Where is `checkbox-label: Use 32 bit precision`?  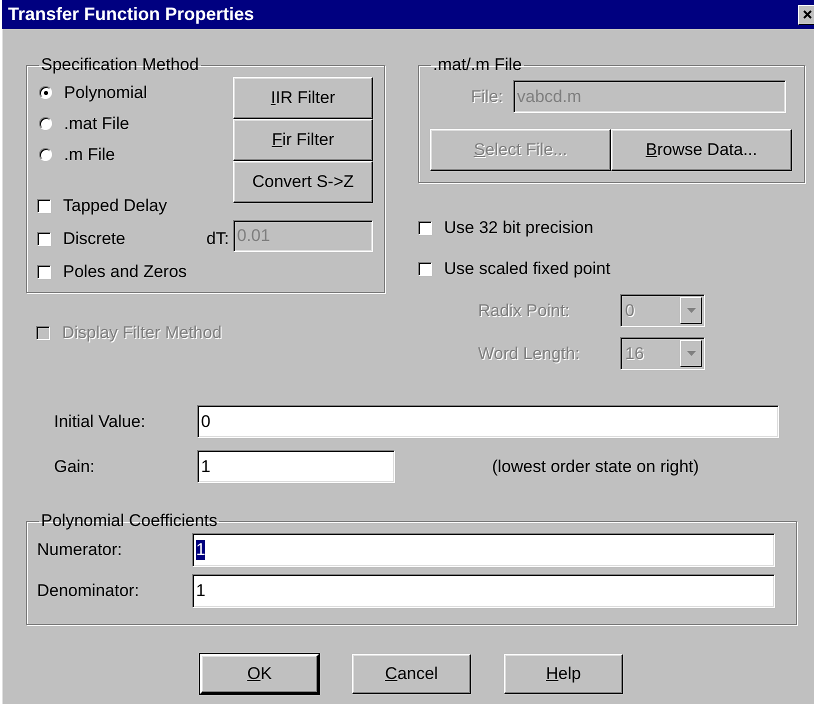 checkbox-label: Use 32 bit precision is located at coordinates (519, 228).